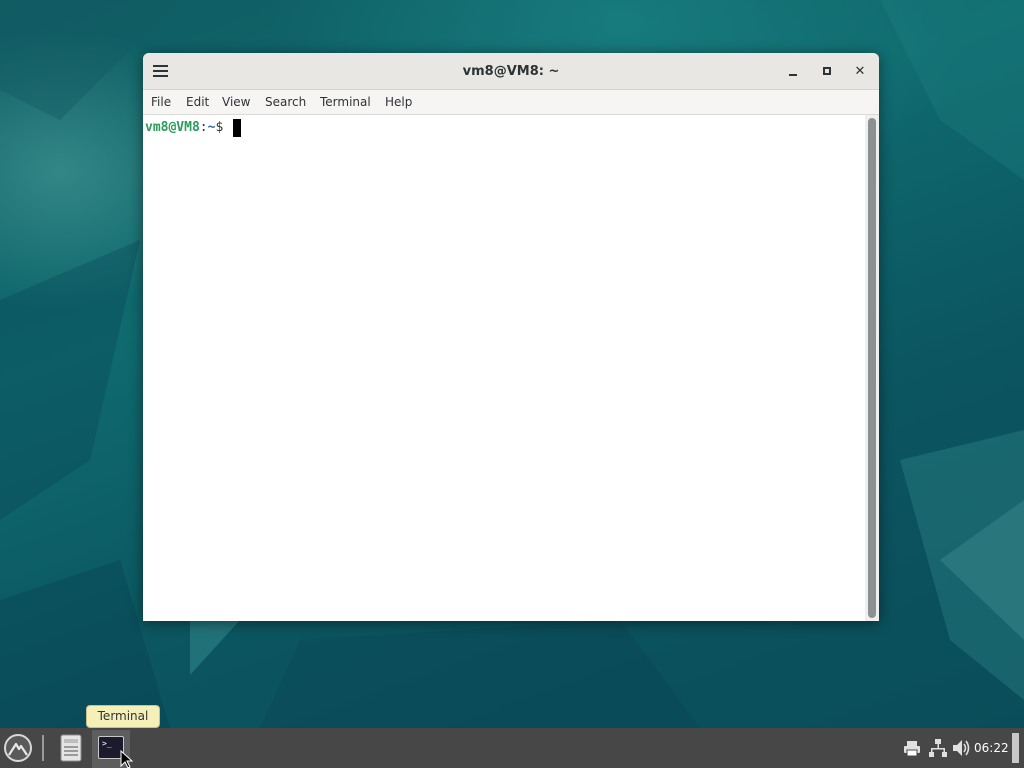 The image size is (1024, 768). I want to click on menu-help: Help, so click(398, 102).